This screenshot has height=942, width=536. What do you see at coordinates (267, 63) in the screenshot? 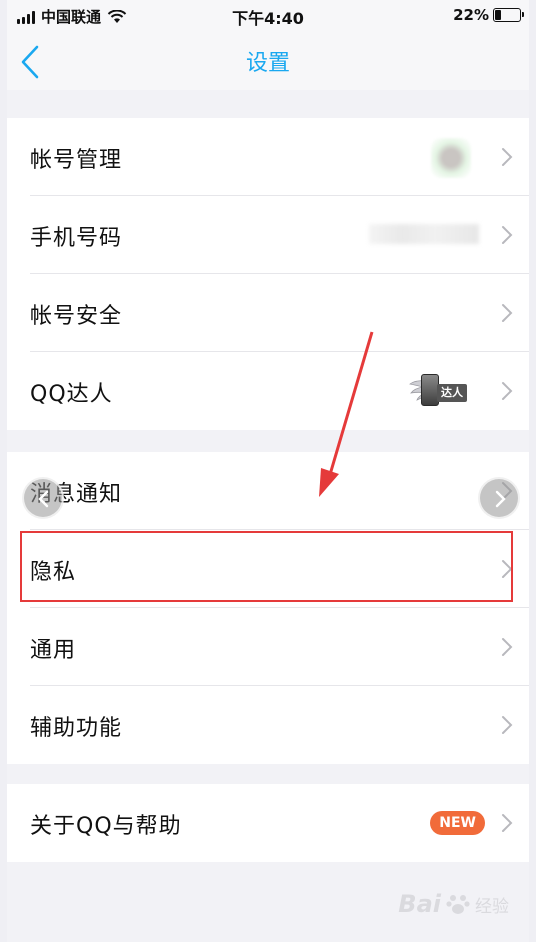
I see `page-title: 设置` at bounding box center [267, 63].